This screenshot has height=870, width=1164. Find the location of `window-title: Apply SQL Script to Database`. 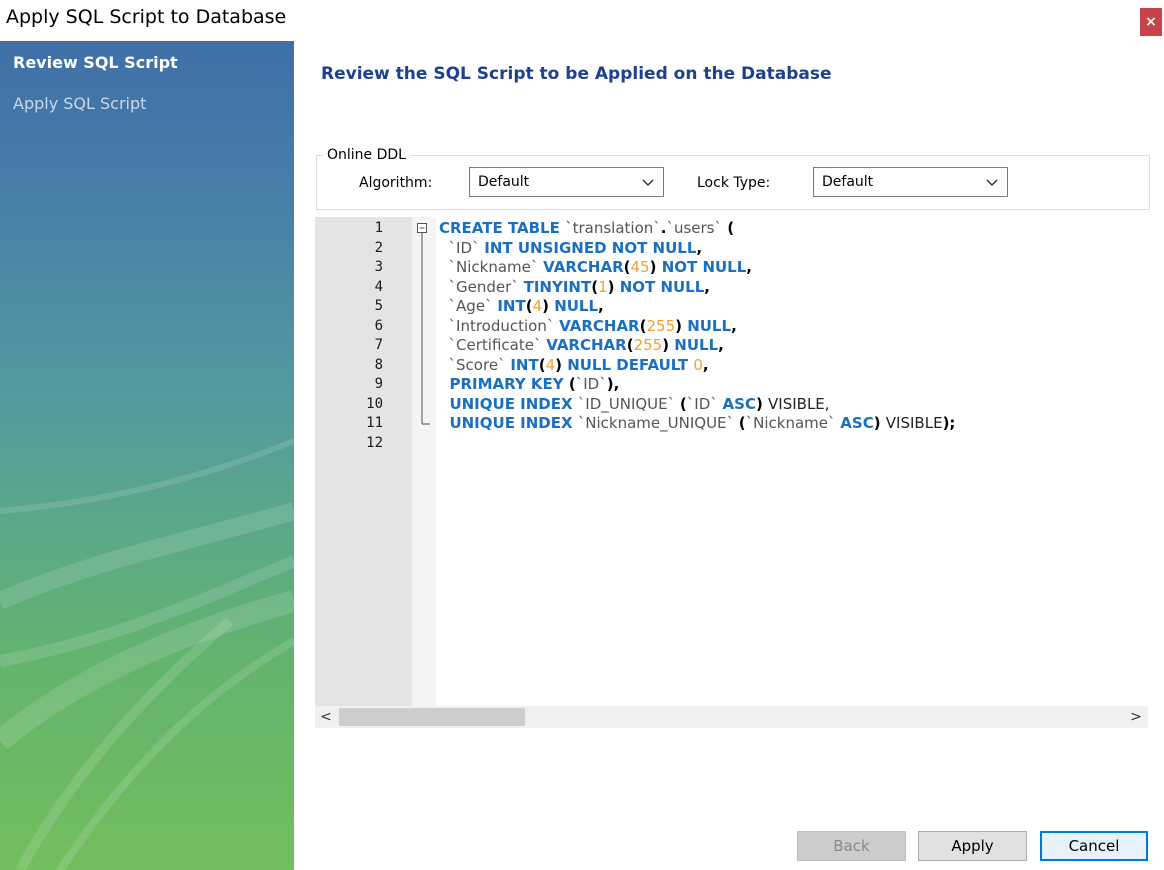

window-title: Apply SQL Script to Database is located at coordinates (146, 17).